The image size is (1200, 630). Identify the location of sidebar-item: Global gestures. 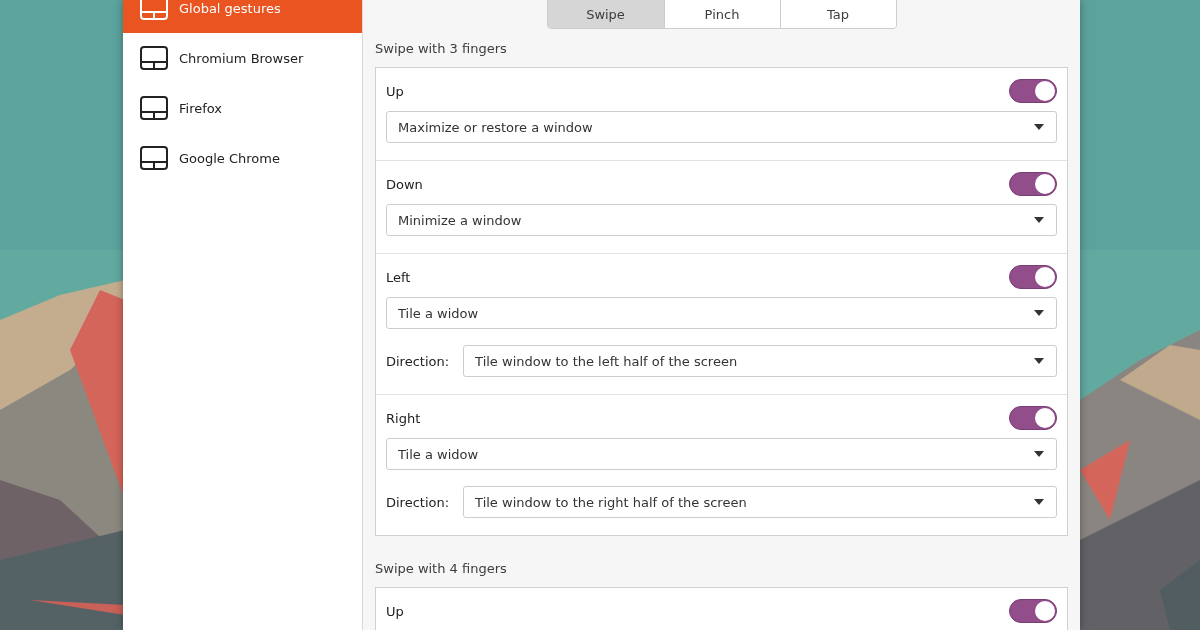
(242, 16).